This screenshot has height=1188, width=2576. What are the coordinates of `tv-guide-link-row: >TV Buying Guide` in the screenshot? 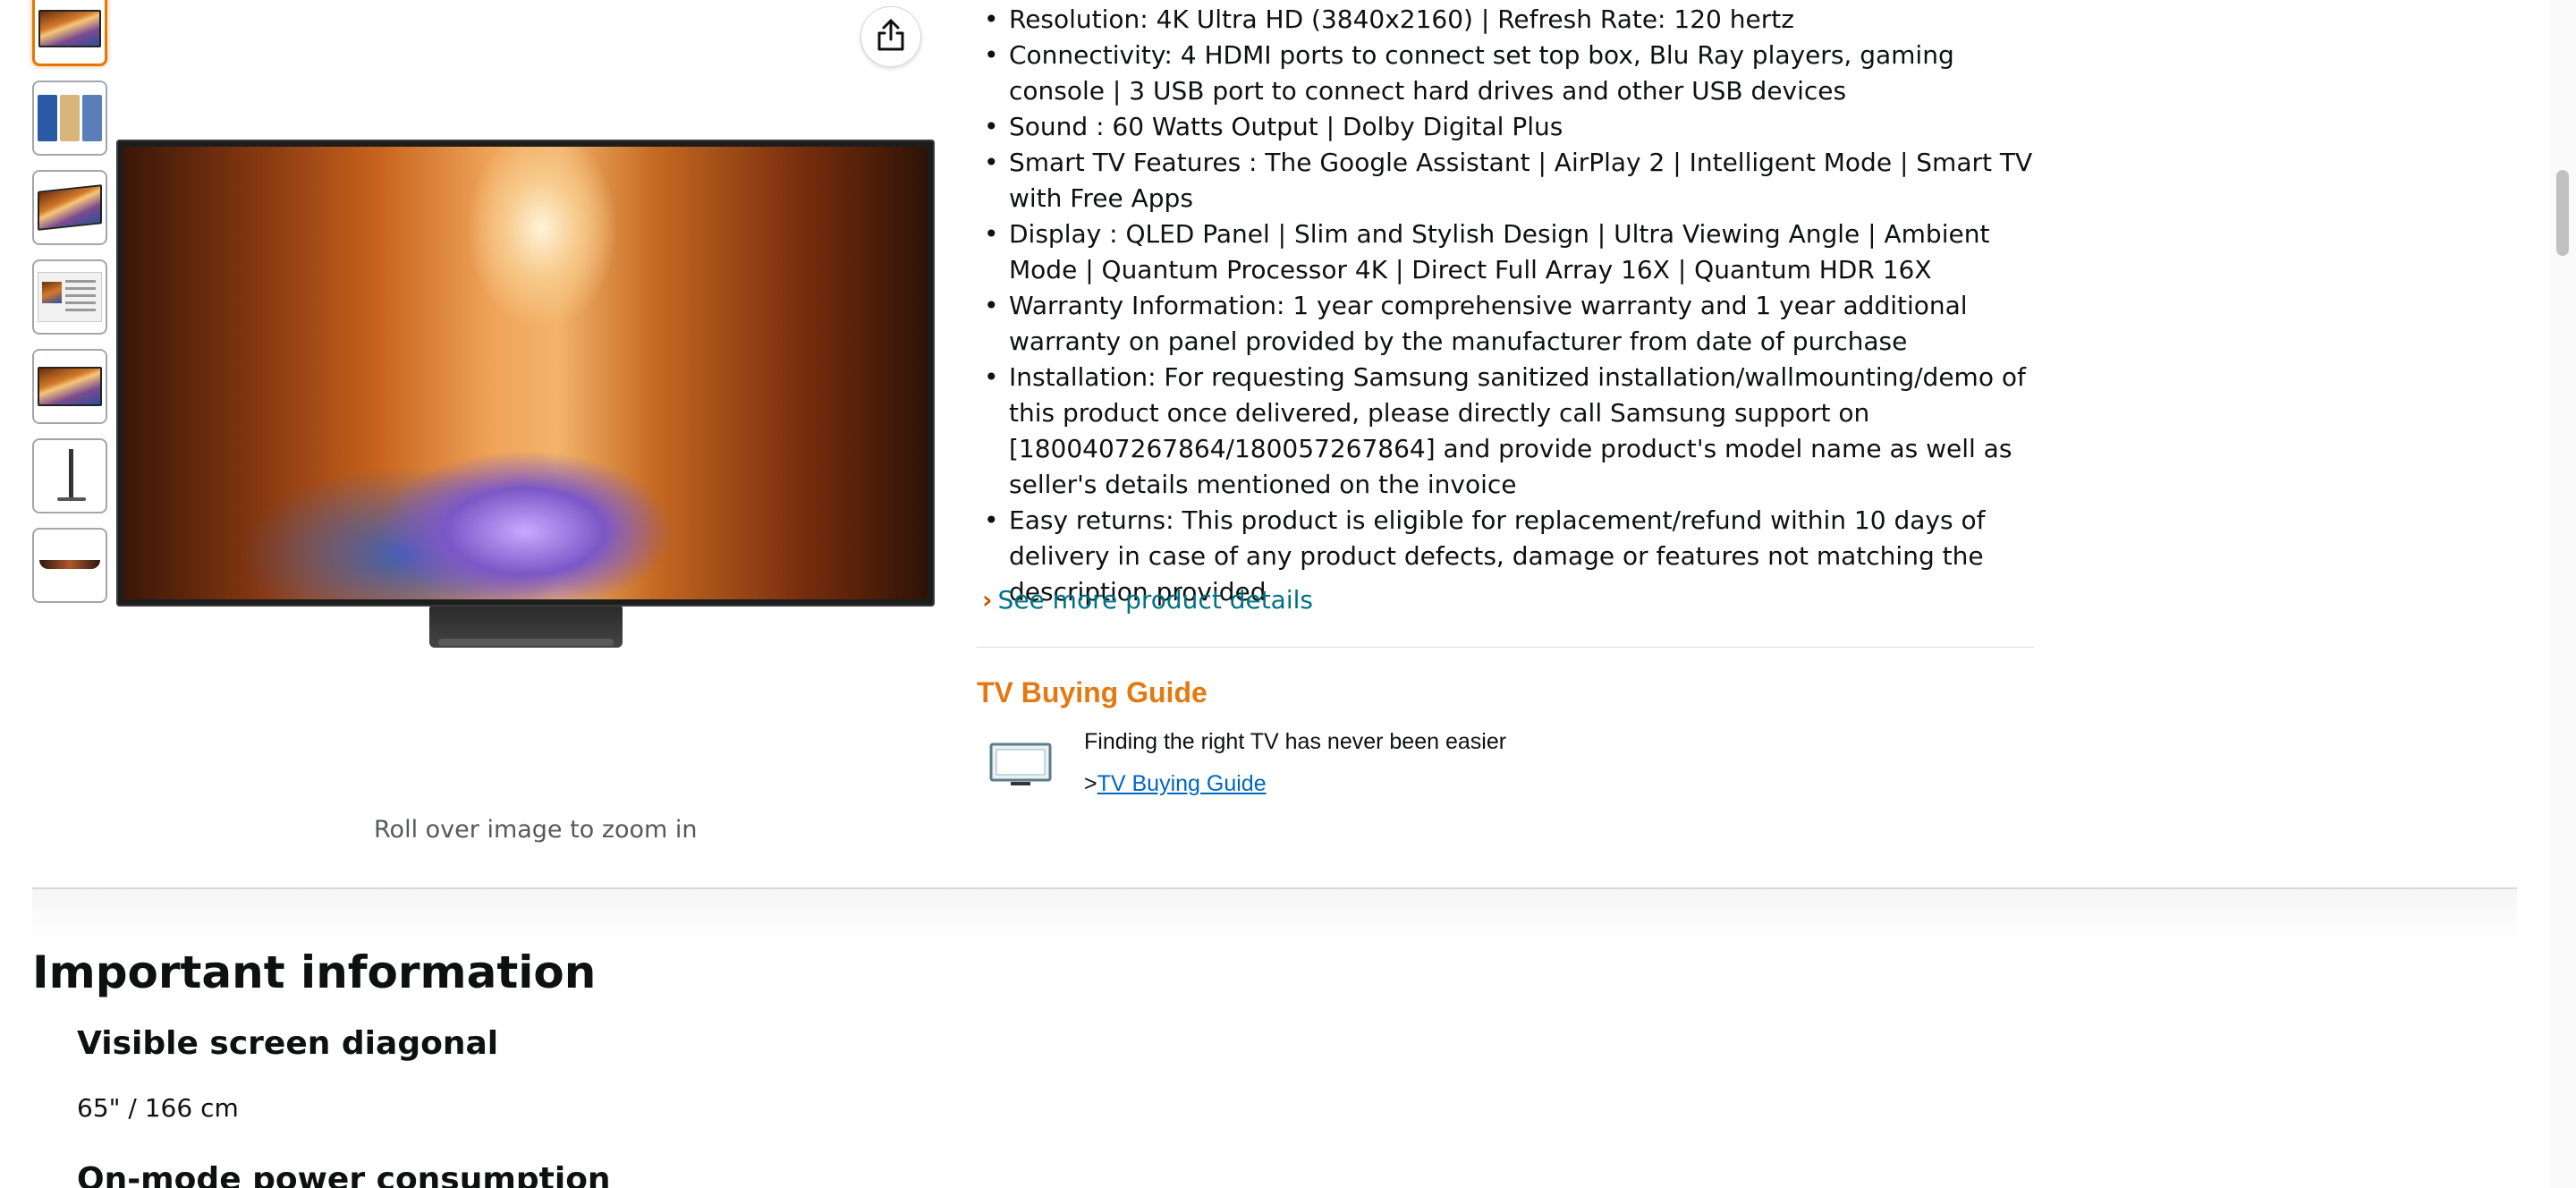 It's located at (1175, 784).